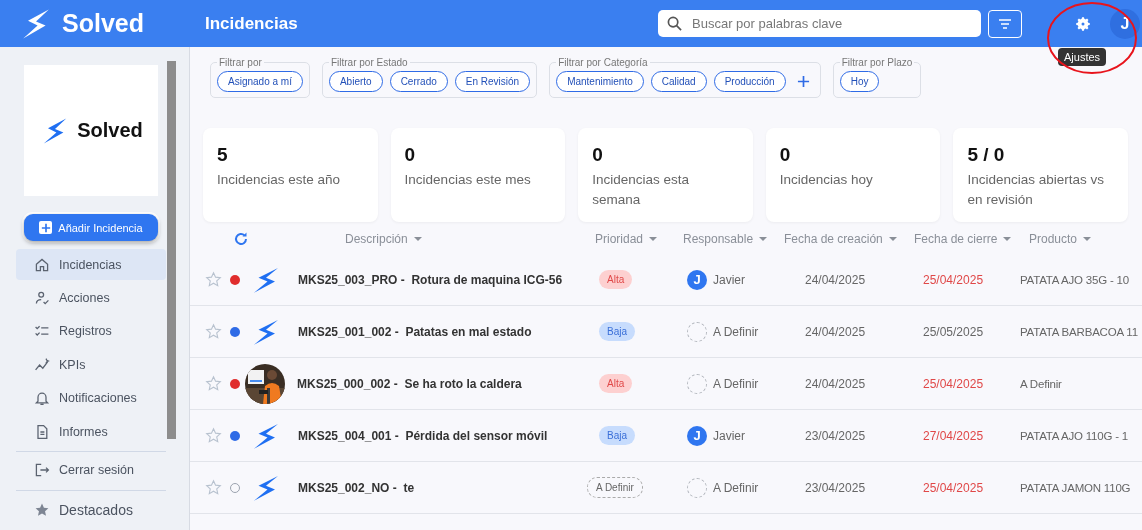  What do you see at coordinates (986, 155) in the screenshot?
I see `stat-value: 5 / 0` at bounding box center [986, 155].